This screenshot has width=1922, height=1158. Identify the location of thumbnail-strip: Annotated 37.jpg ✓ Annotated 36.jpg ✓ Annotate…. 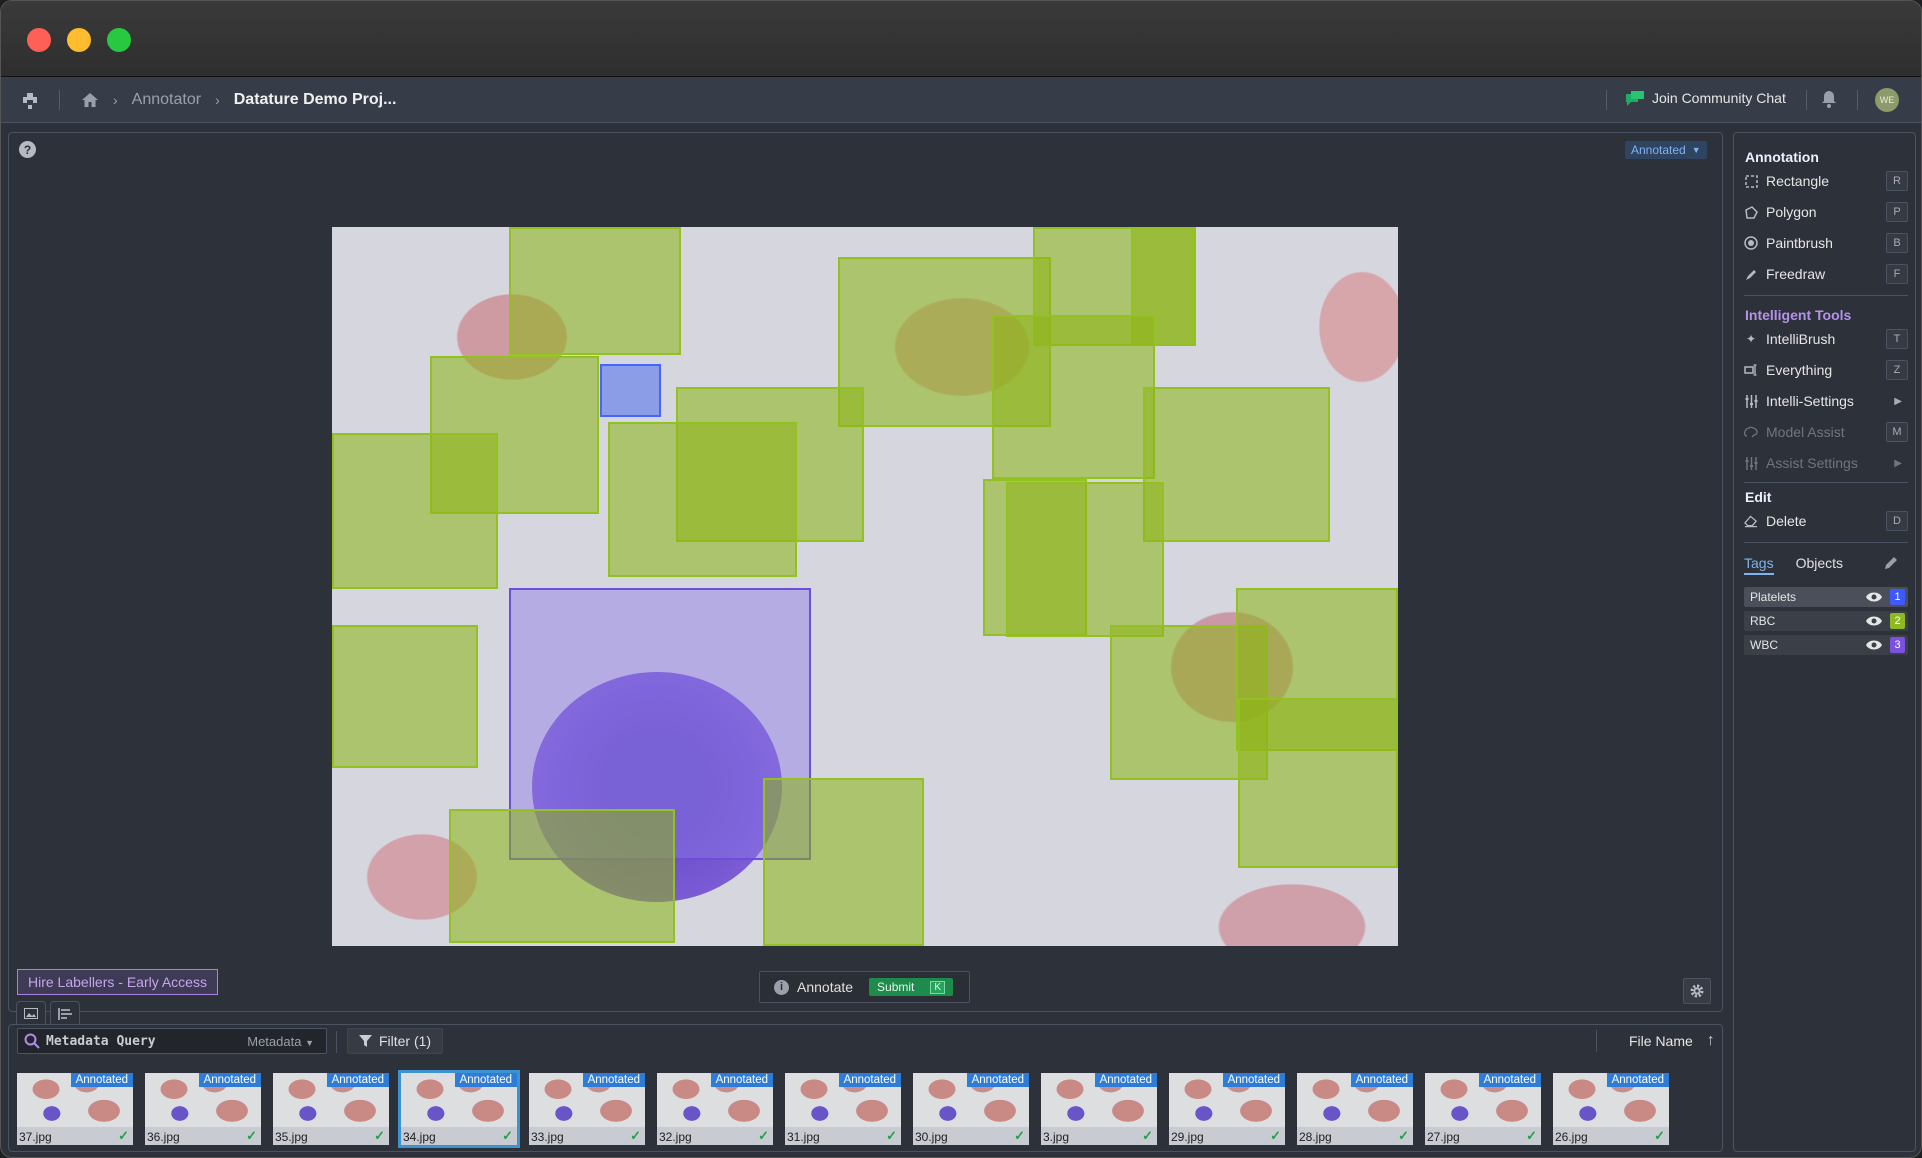
(843, 1109).